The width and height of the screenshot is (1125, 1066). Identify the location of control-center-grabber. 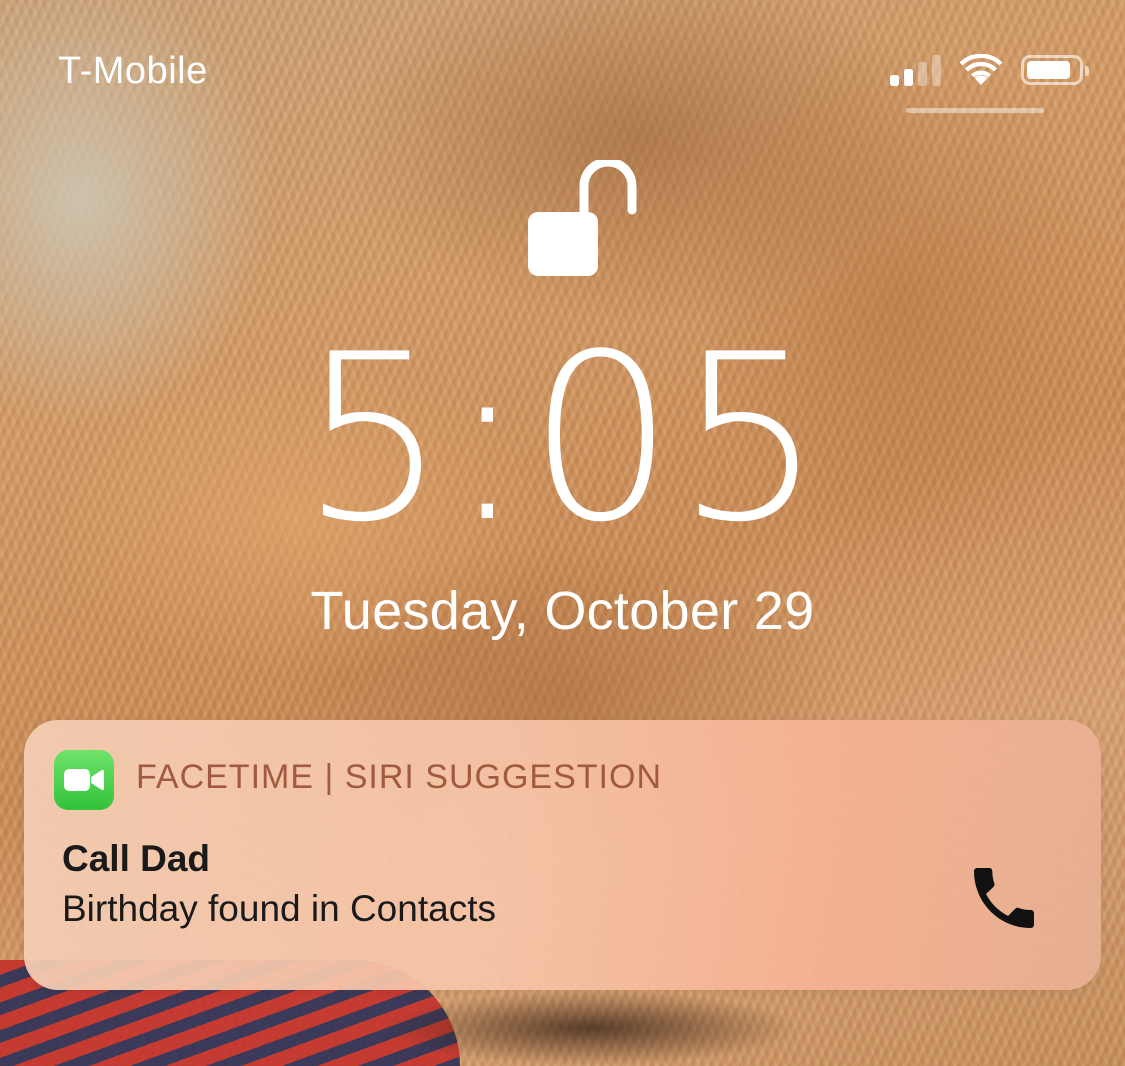
(975, 110).